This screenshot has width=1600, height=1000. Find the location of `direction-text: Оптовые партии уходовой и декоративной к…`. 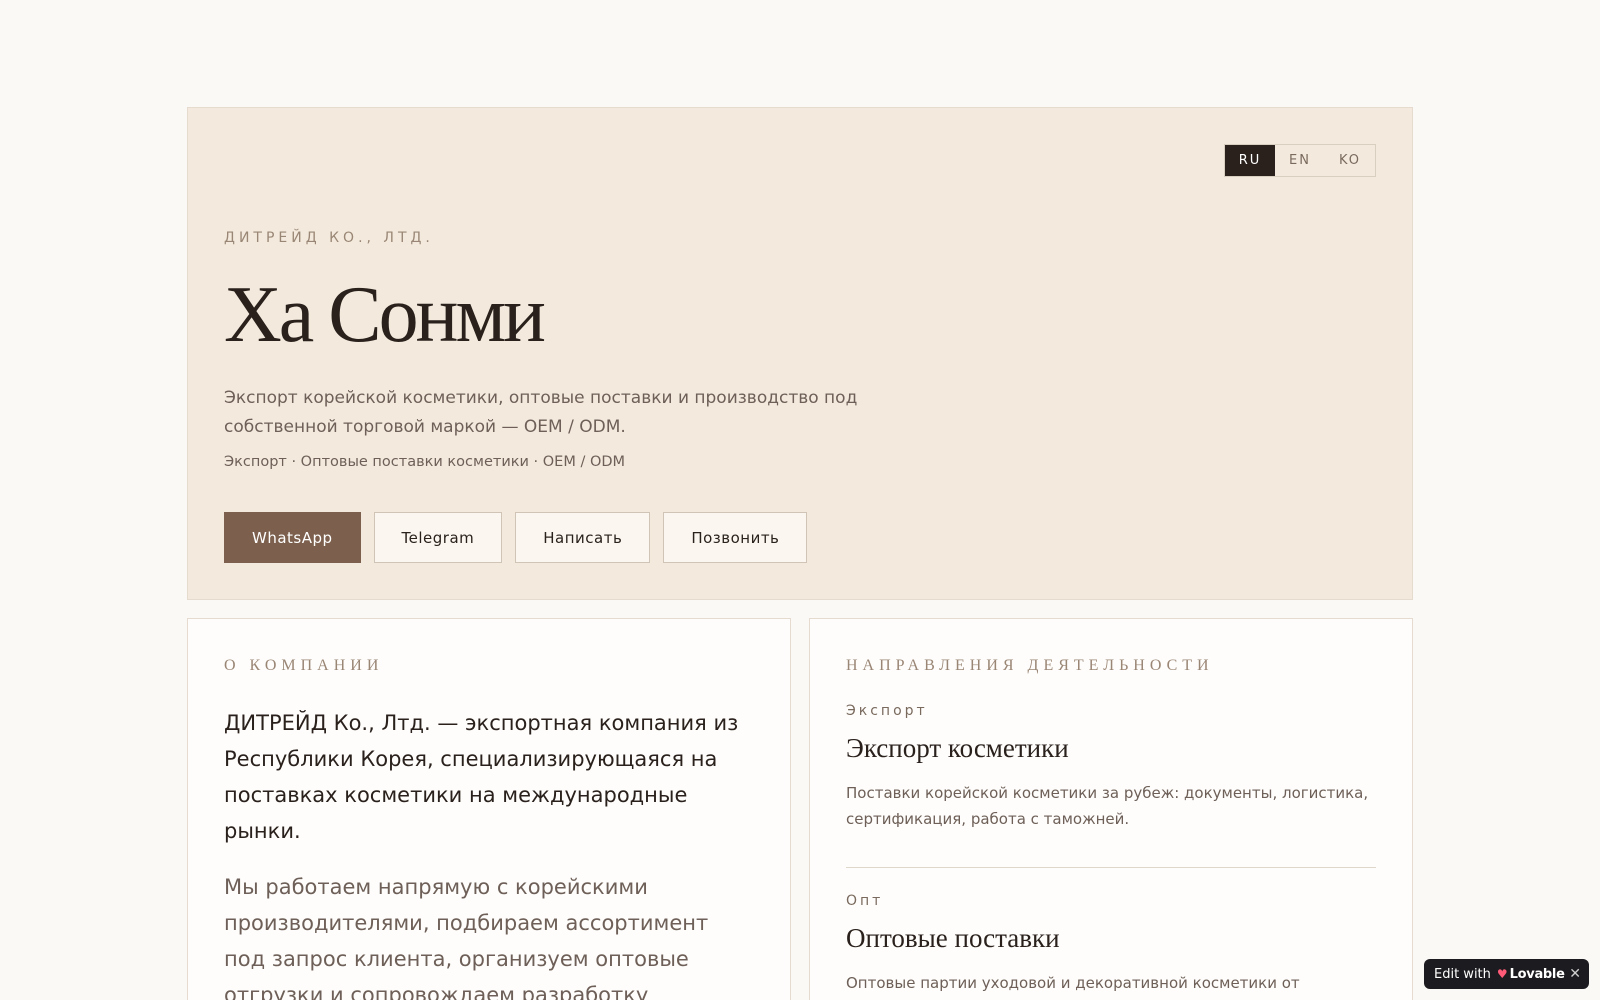

direction-text: Оптовые партии уходовой и декоративной к… is located at coordinates (1073, 983).